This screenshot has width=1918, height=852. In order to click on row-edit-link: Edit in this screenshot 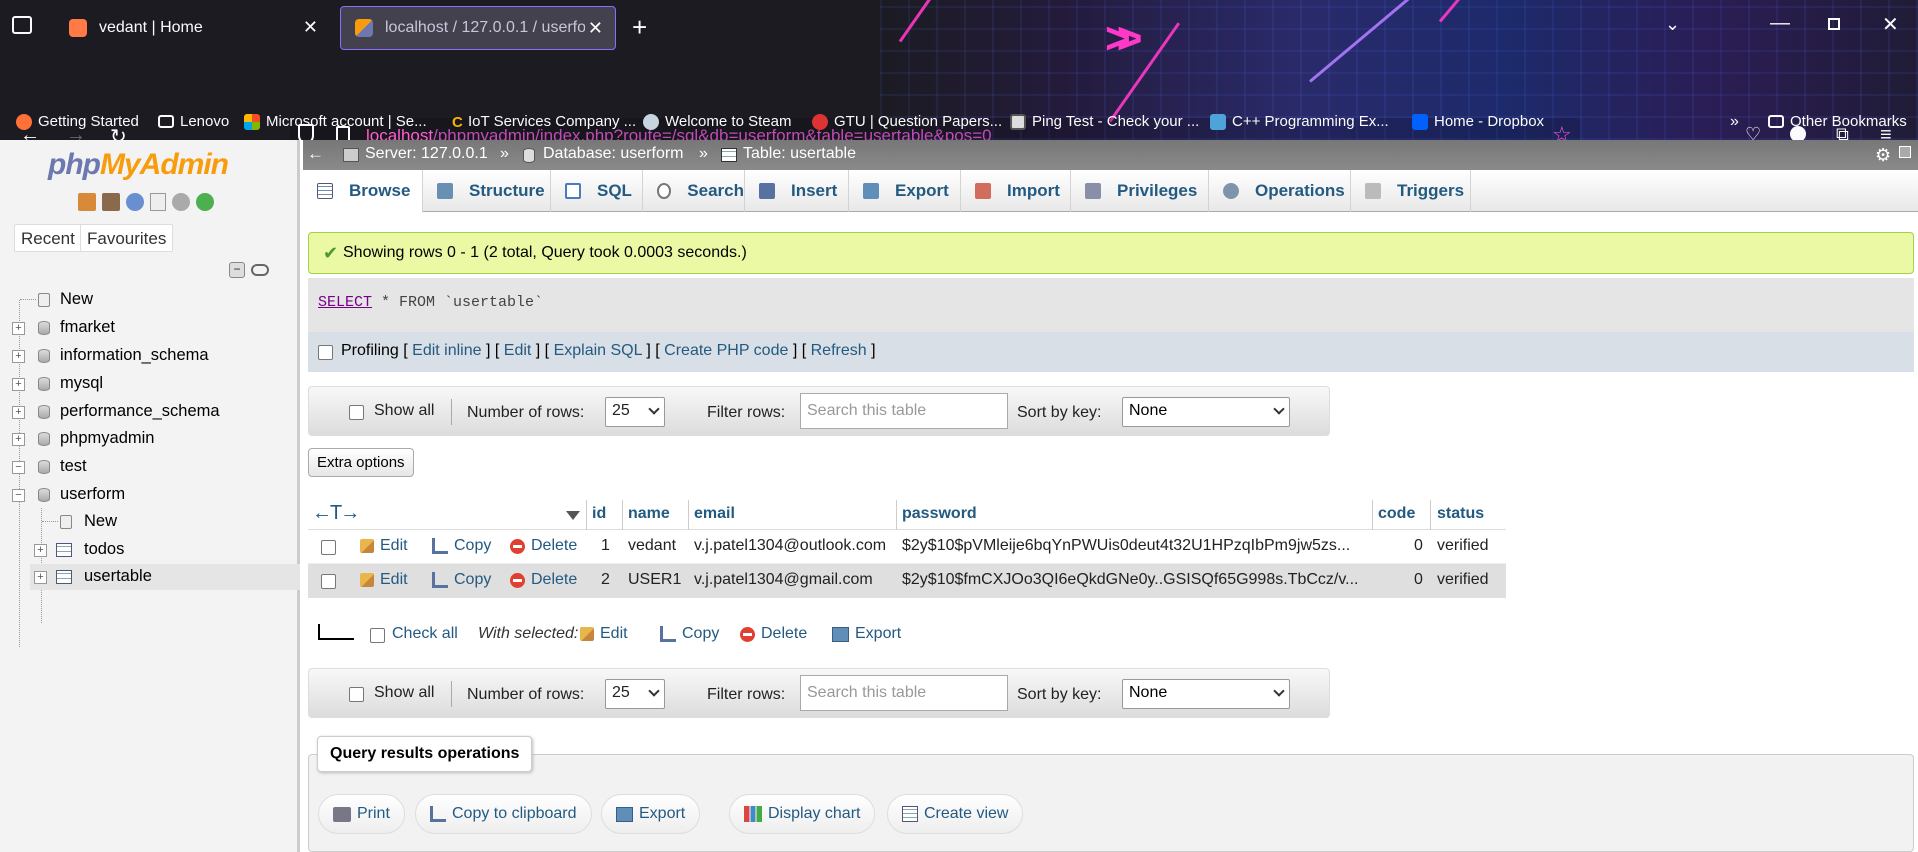, I will do `click(384, 580)`.